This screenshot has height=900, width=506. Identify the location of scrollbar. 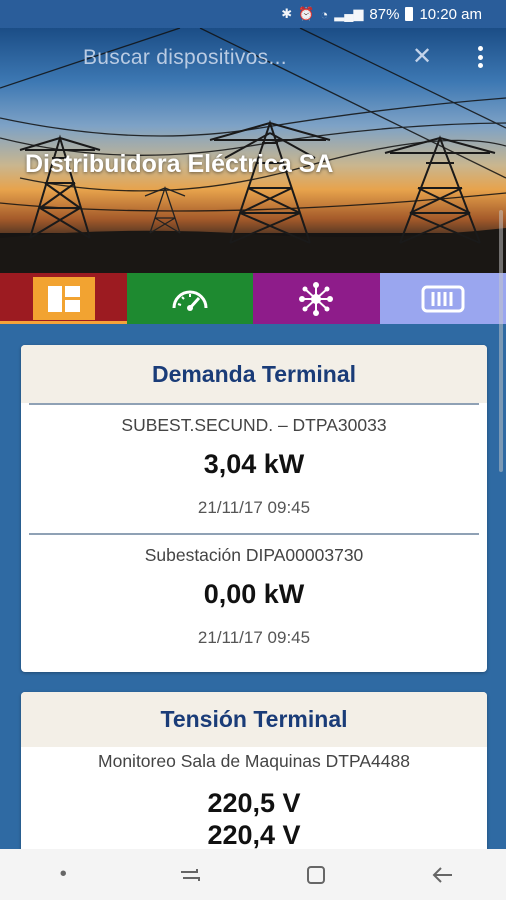
(501, 341).